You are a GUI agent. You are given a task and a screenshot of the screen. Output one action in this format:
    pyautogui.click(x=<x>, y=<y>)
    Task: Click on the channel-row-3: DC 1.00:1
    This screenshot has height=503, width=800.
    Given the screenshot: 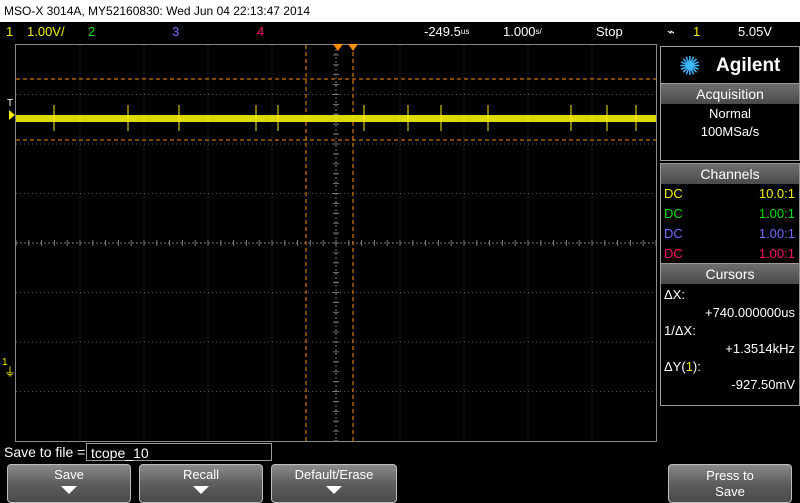 What is the action you would take?
    pyautogui.click(x=729, y=233)
    